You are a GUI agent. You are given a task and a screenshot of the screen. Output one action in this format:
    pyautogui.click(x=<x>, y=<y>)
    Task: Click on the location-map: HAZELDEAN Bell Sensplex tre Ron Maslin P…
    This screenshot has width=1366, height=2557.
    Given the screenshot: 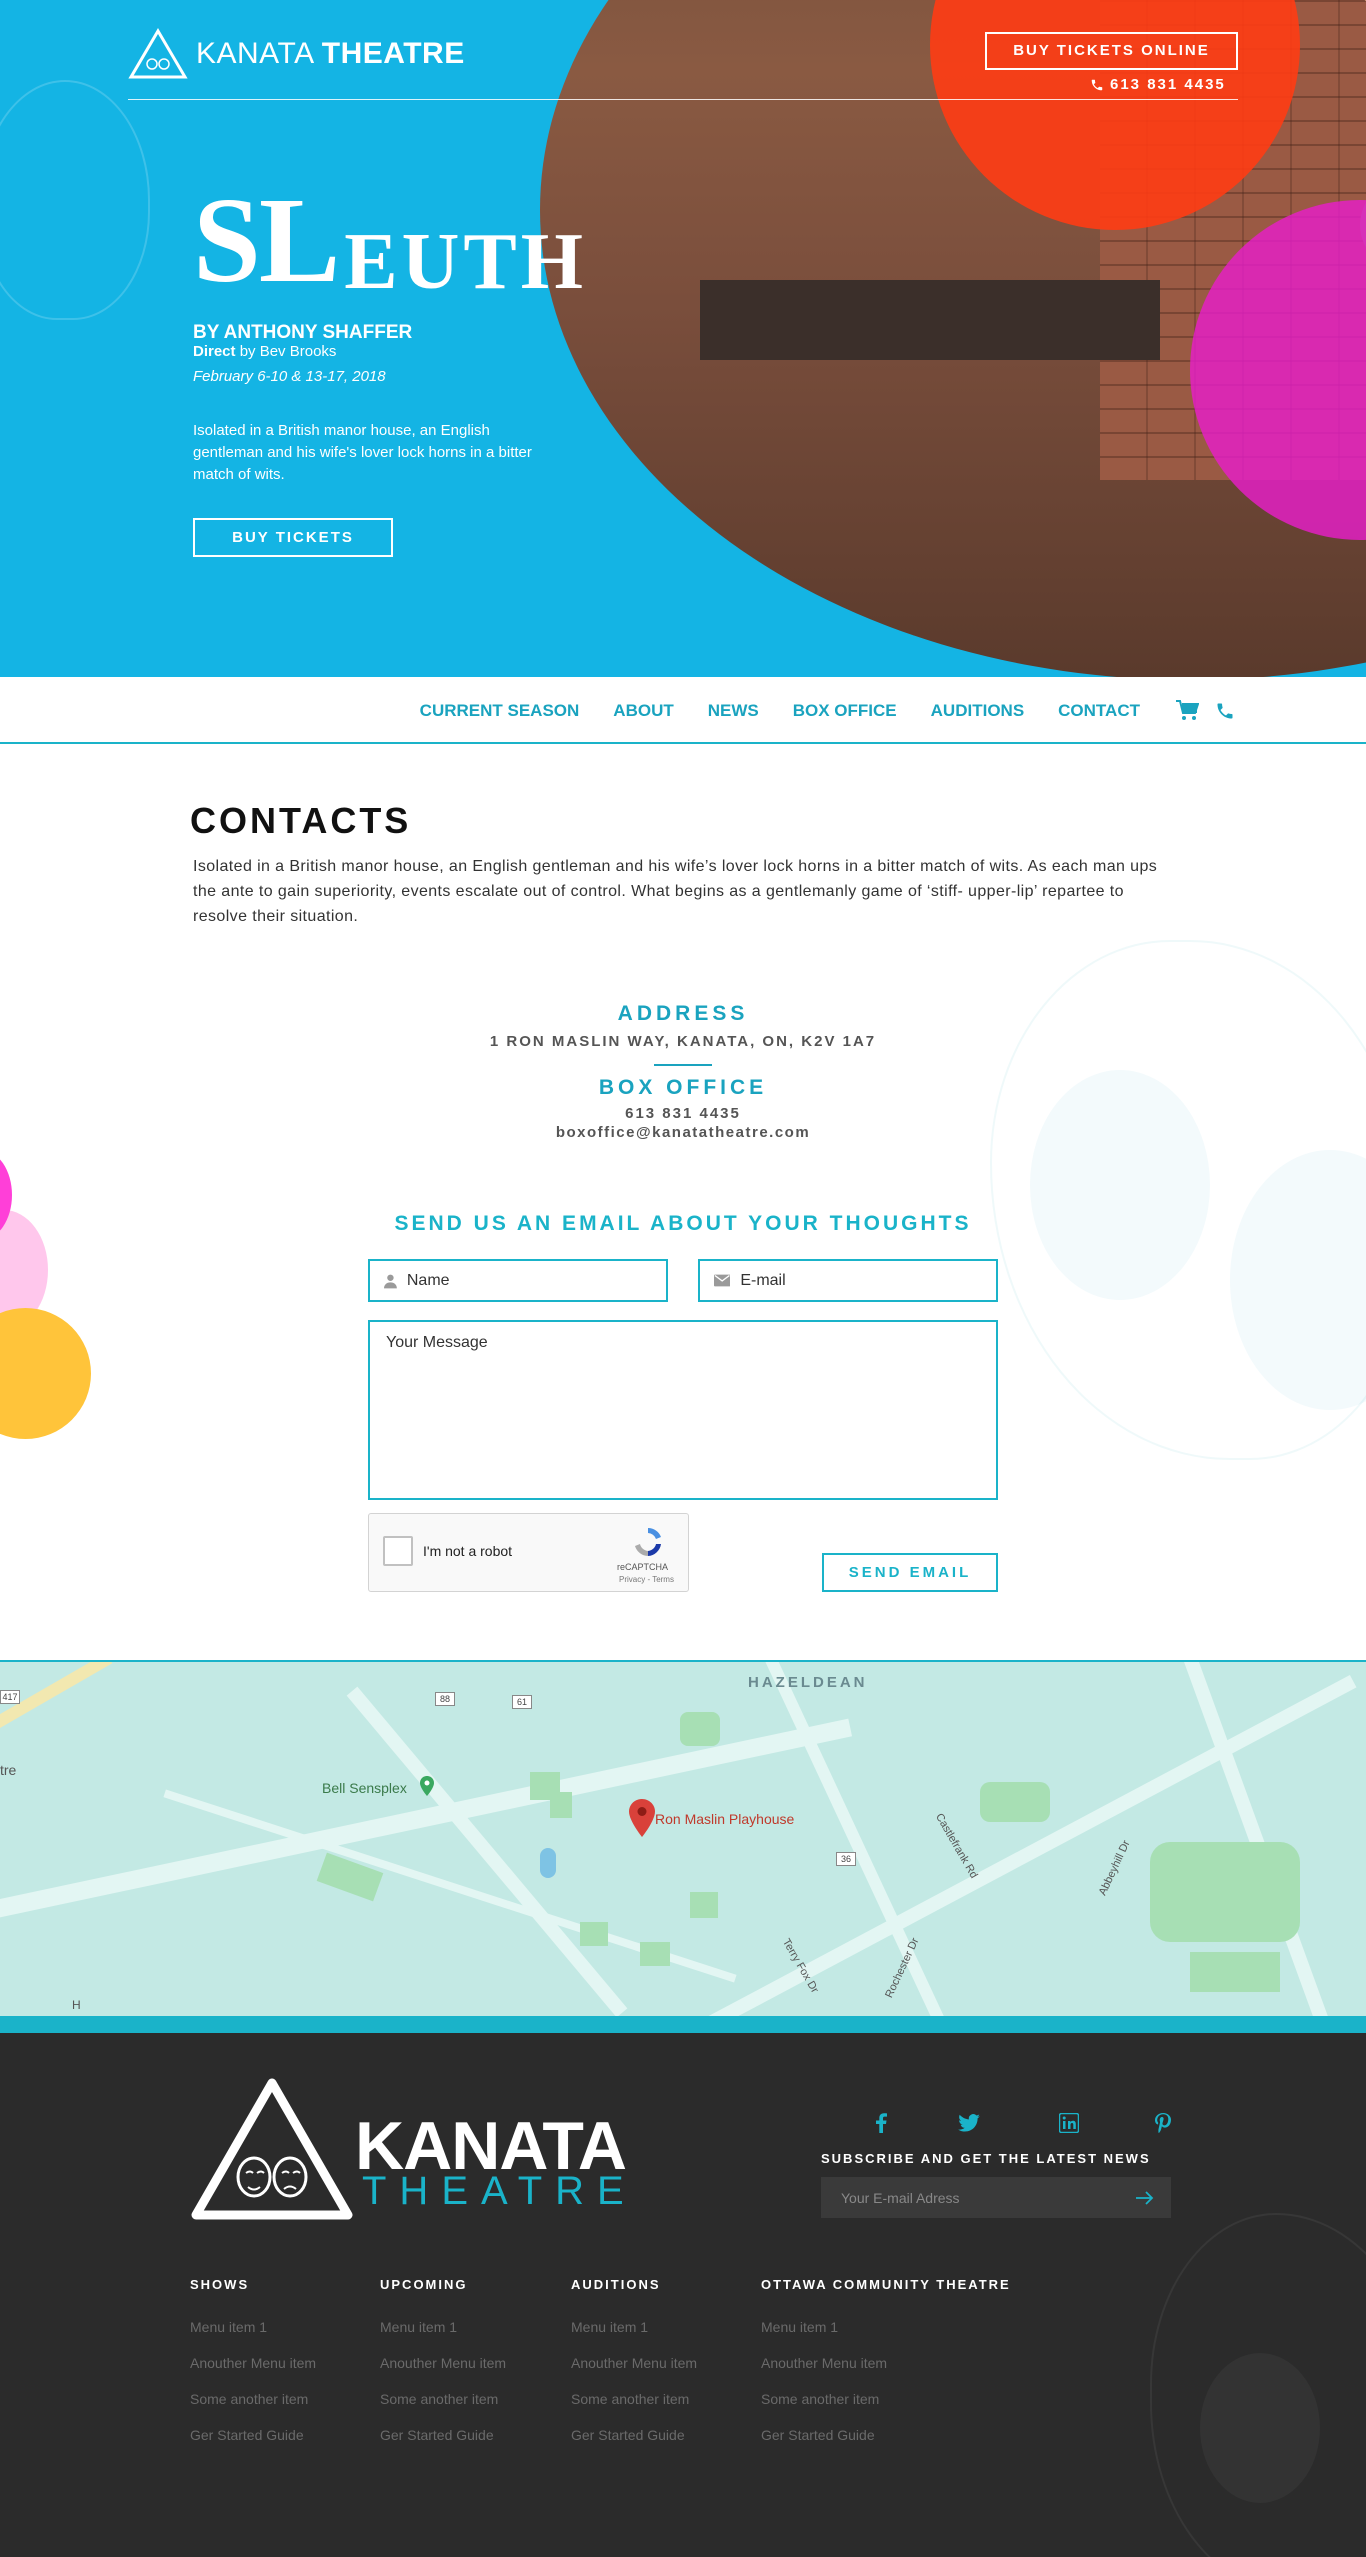 What is the action you would take?
    pyautogui.click(x=683, y=1838)
    